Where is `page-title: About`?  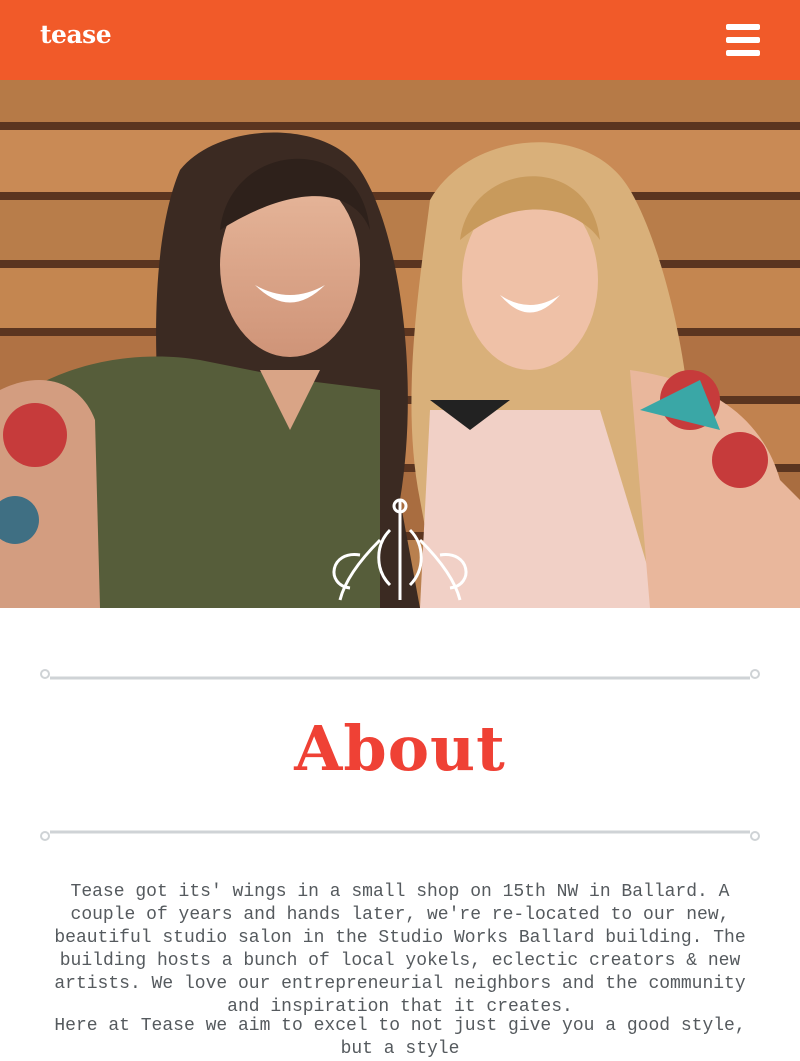
page-title: About is located at coordinates (400, 748).